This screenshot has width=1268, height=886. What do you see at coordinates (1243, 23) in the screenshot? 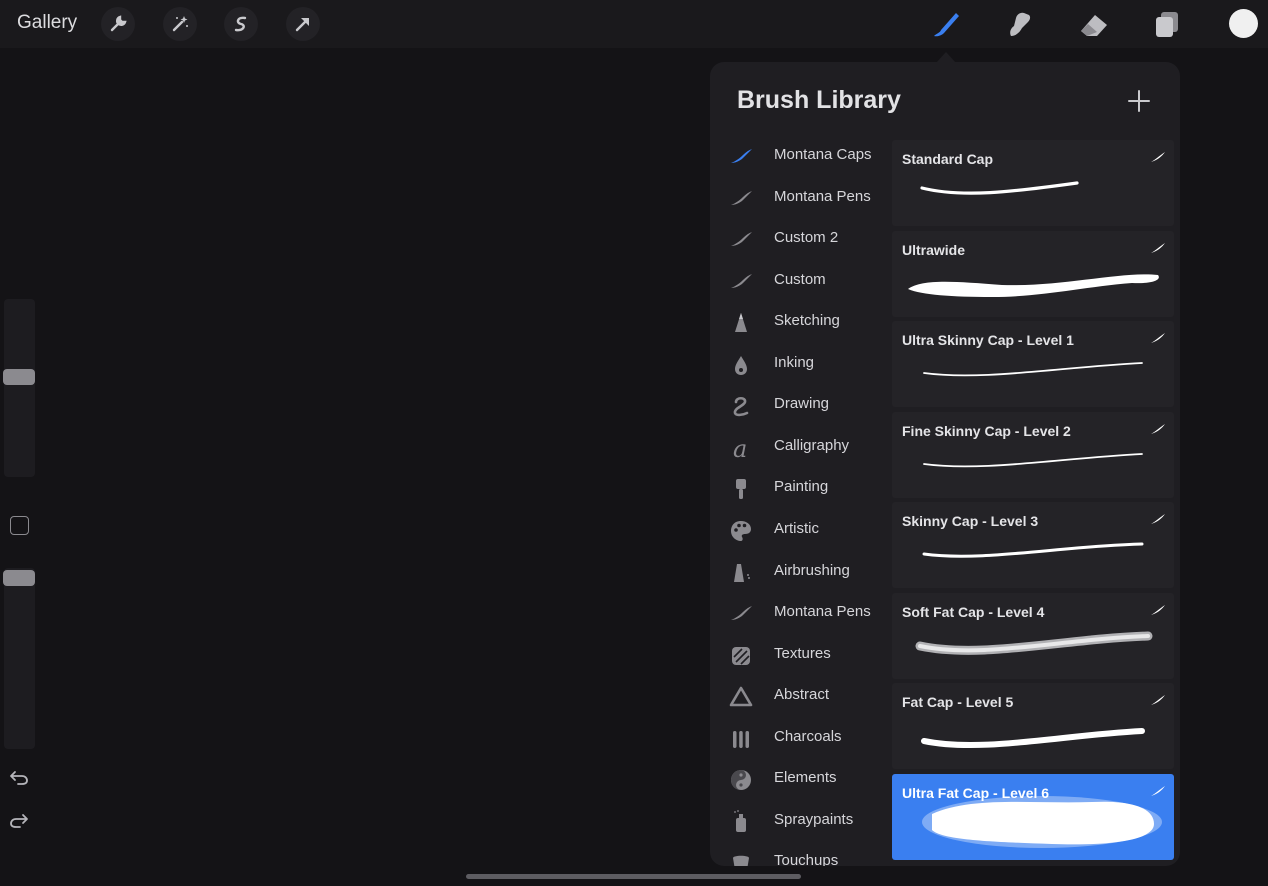
I see `color-picker-swatch` at bounding box center [1243, 23].